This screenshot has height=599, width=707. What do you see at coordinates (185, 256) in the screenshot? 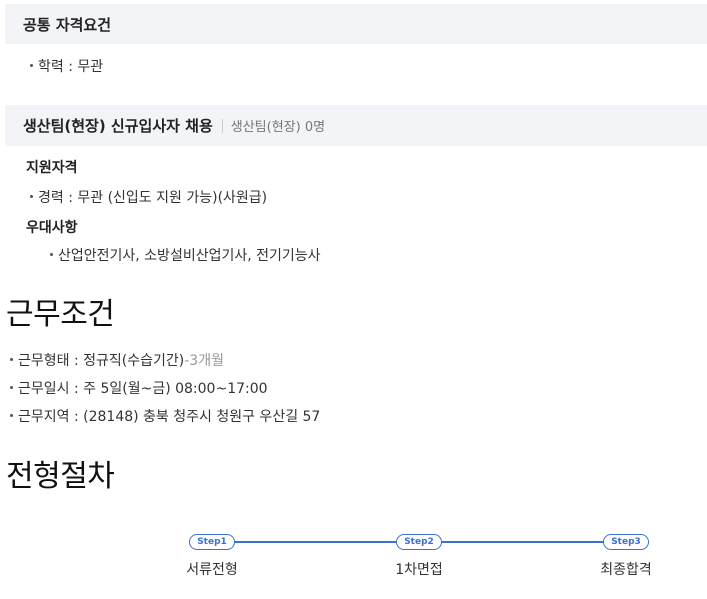
I see `preference-item: 산업안전기사, 소방설비산업기사, 전기기능사` at bounding box center [185, 256].